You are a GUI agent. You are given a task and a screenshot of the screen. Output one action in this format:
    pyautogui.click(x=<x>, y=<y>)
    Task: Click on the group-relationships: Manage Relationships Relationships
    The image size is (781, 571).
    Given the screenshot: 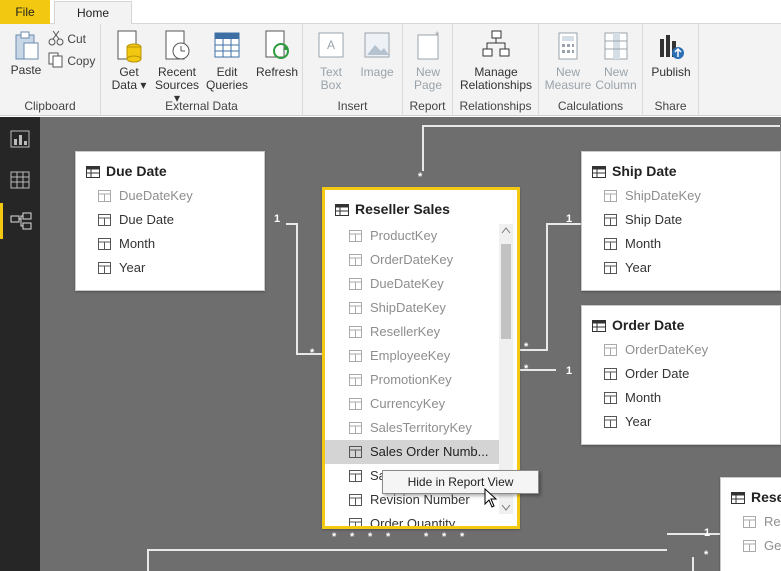 What is the action you would take?
    pyautogui.click(x=496, y=70)
    